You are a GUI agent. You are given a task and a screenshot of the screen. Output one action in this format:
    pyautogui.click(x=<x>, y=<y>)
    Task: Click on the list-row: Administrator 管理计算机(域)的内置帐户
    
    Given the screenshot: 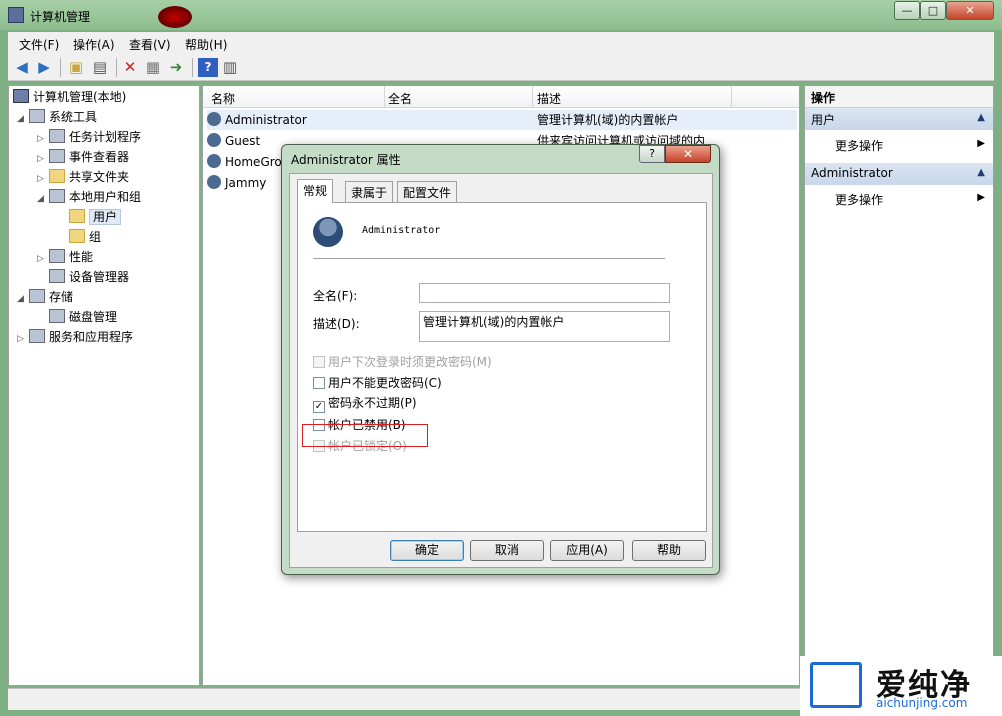 What is the action you would take?
    pyautogui.click(x=502, y=120)
    